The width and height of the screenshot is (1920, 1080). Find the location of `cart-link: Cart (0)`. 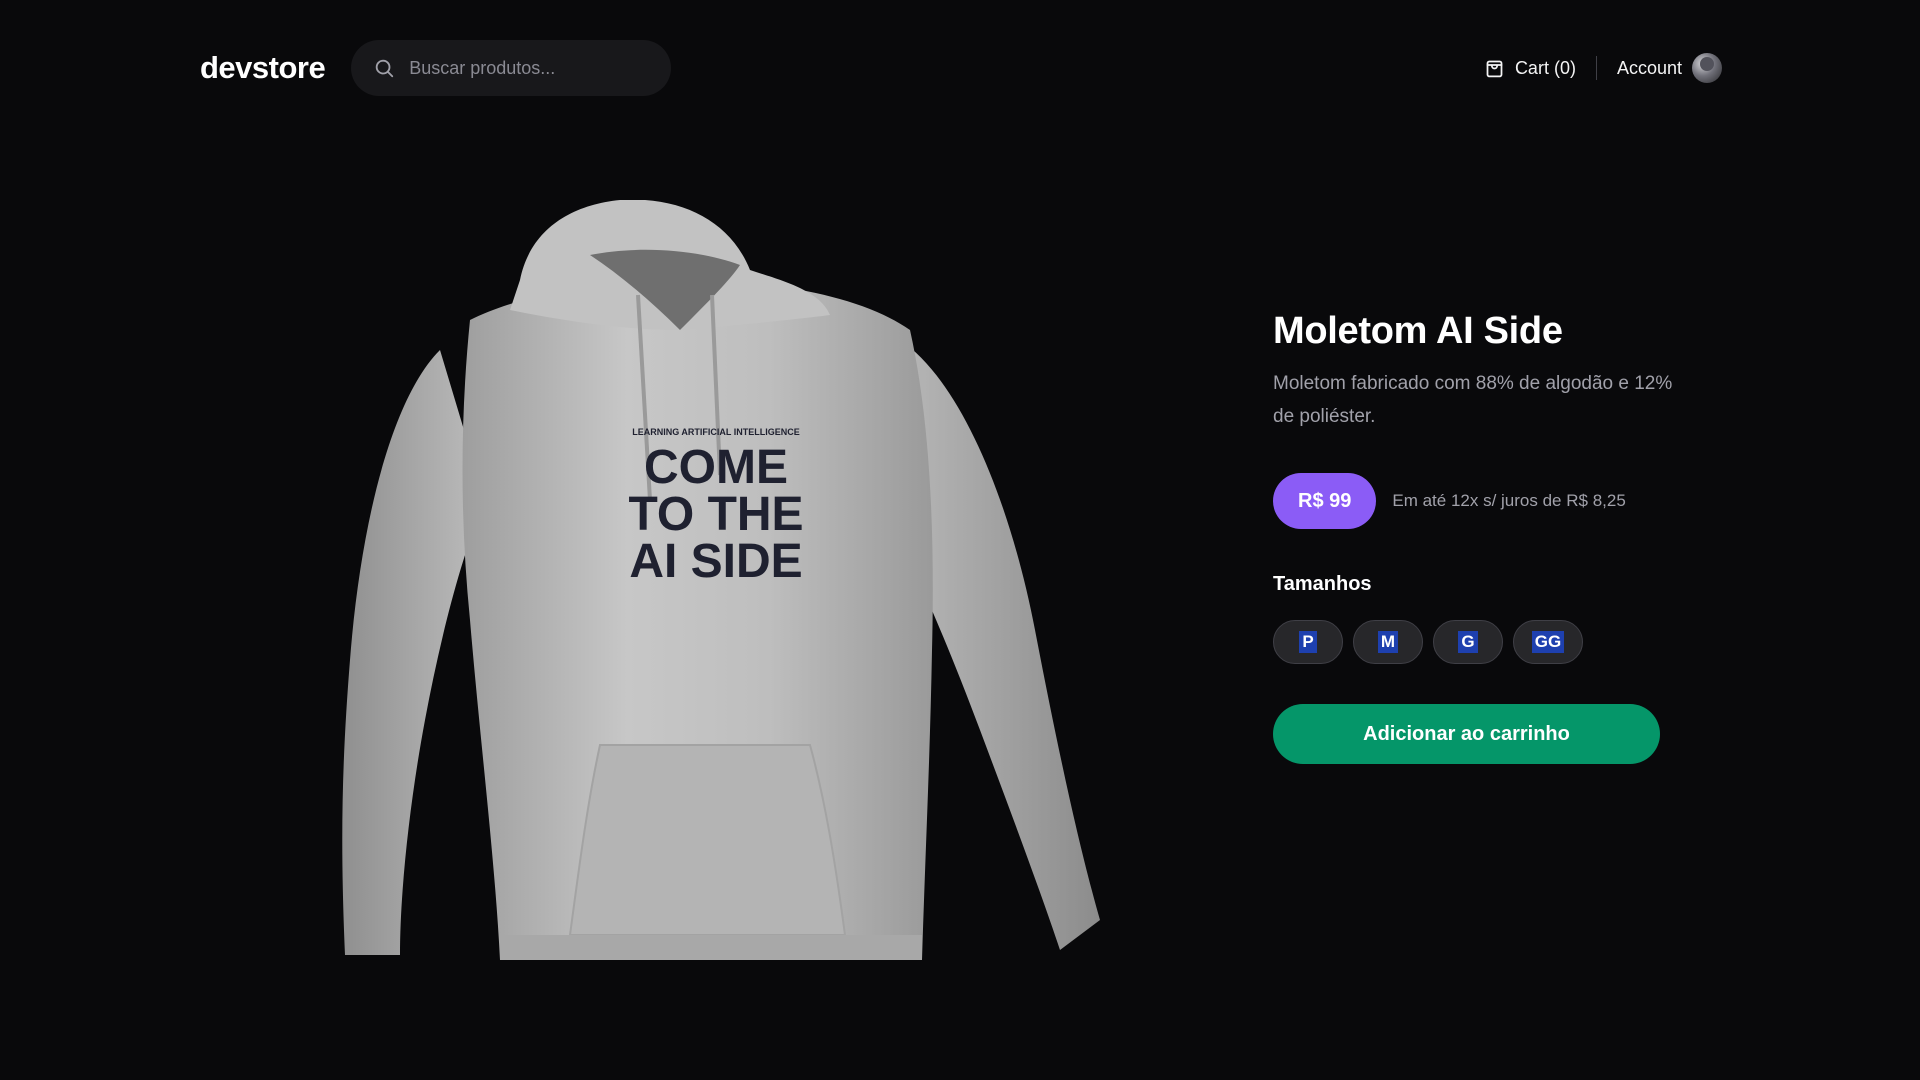

cart-link: Cart (0) is located at coordinates (1530, 68).